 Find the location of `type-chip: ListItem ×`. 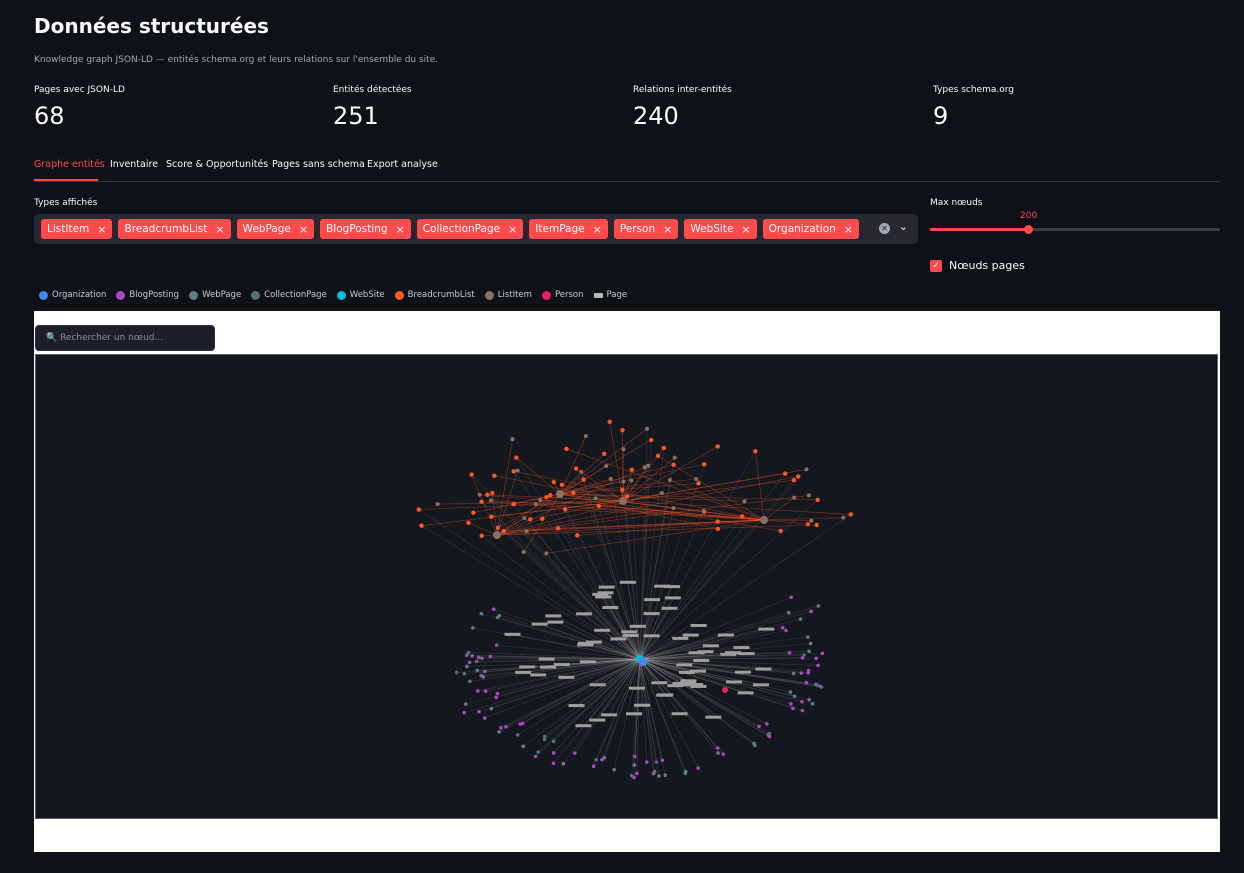

type-chip: ListItem × is located at coordinates (77, 229).